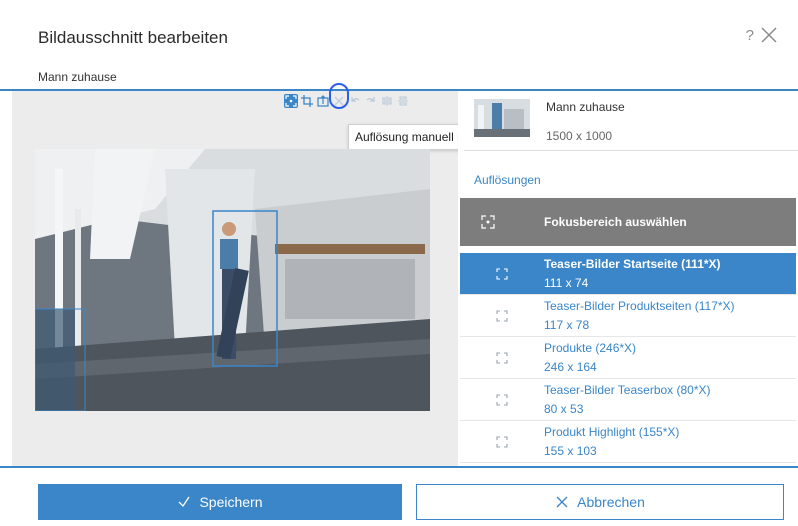  Describe the element at coordinates (339, 96) in the screenshot. I see `toolbar-highlight-ring` at that location.